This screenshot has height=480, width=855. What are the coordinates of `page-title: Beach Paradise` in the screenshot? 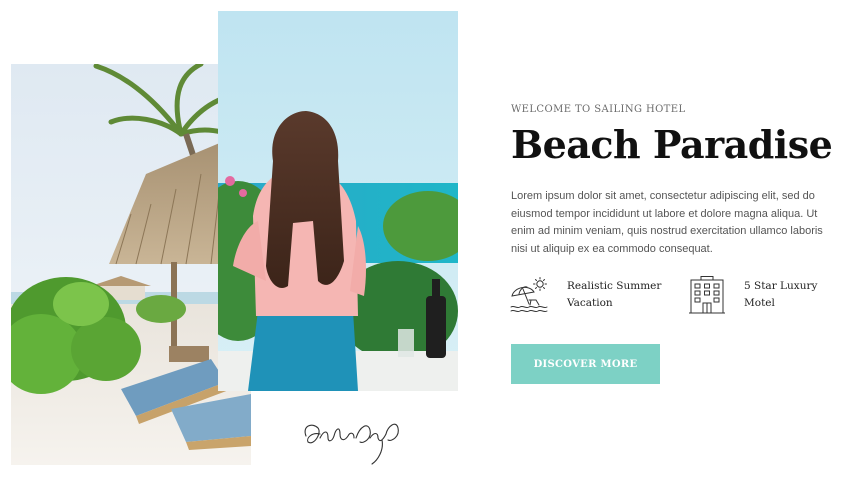 It's located at (672, 144).